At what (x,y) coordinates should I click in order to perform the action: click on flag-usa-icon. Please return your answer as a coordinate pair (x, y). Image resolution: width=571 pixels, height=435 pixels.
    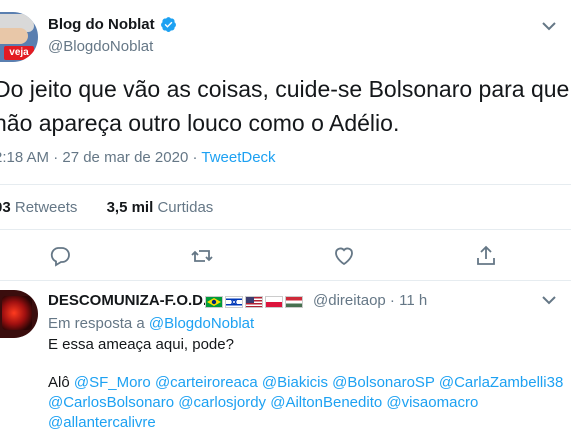
    Looking at the image, I should click on (254, 301).